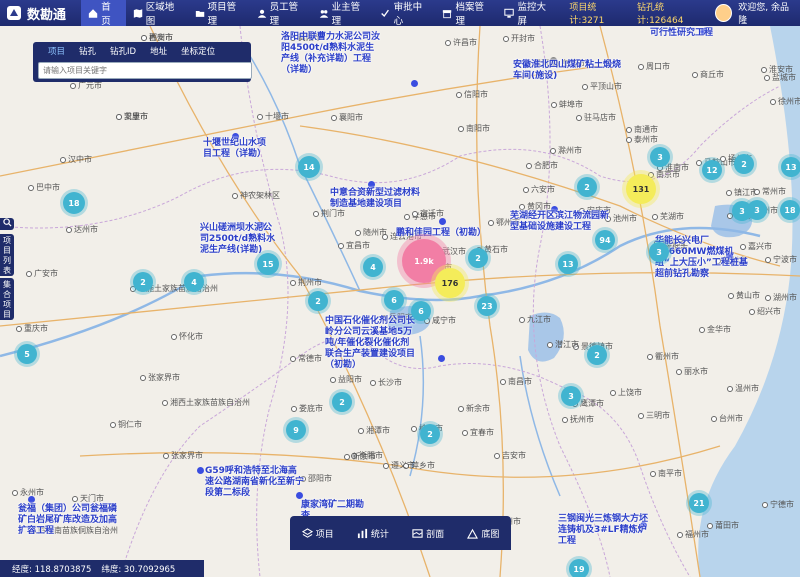 The height and width of the screenshot is (577, 800). Describe the element at coordinates (699, 503) in the screenshot. I see `cluster-marker: 21` at that location.